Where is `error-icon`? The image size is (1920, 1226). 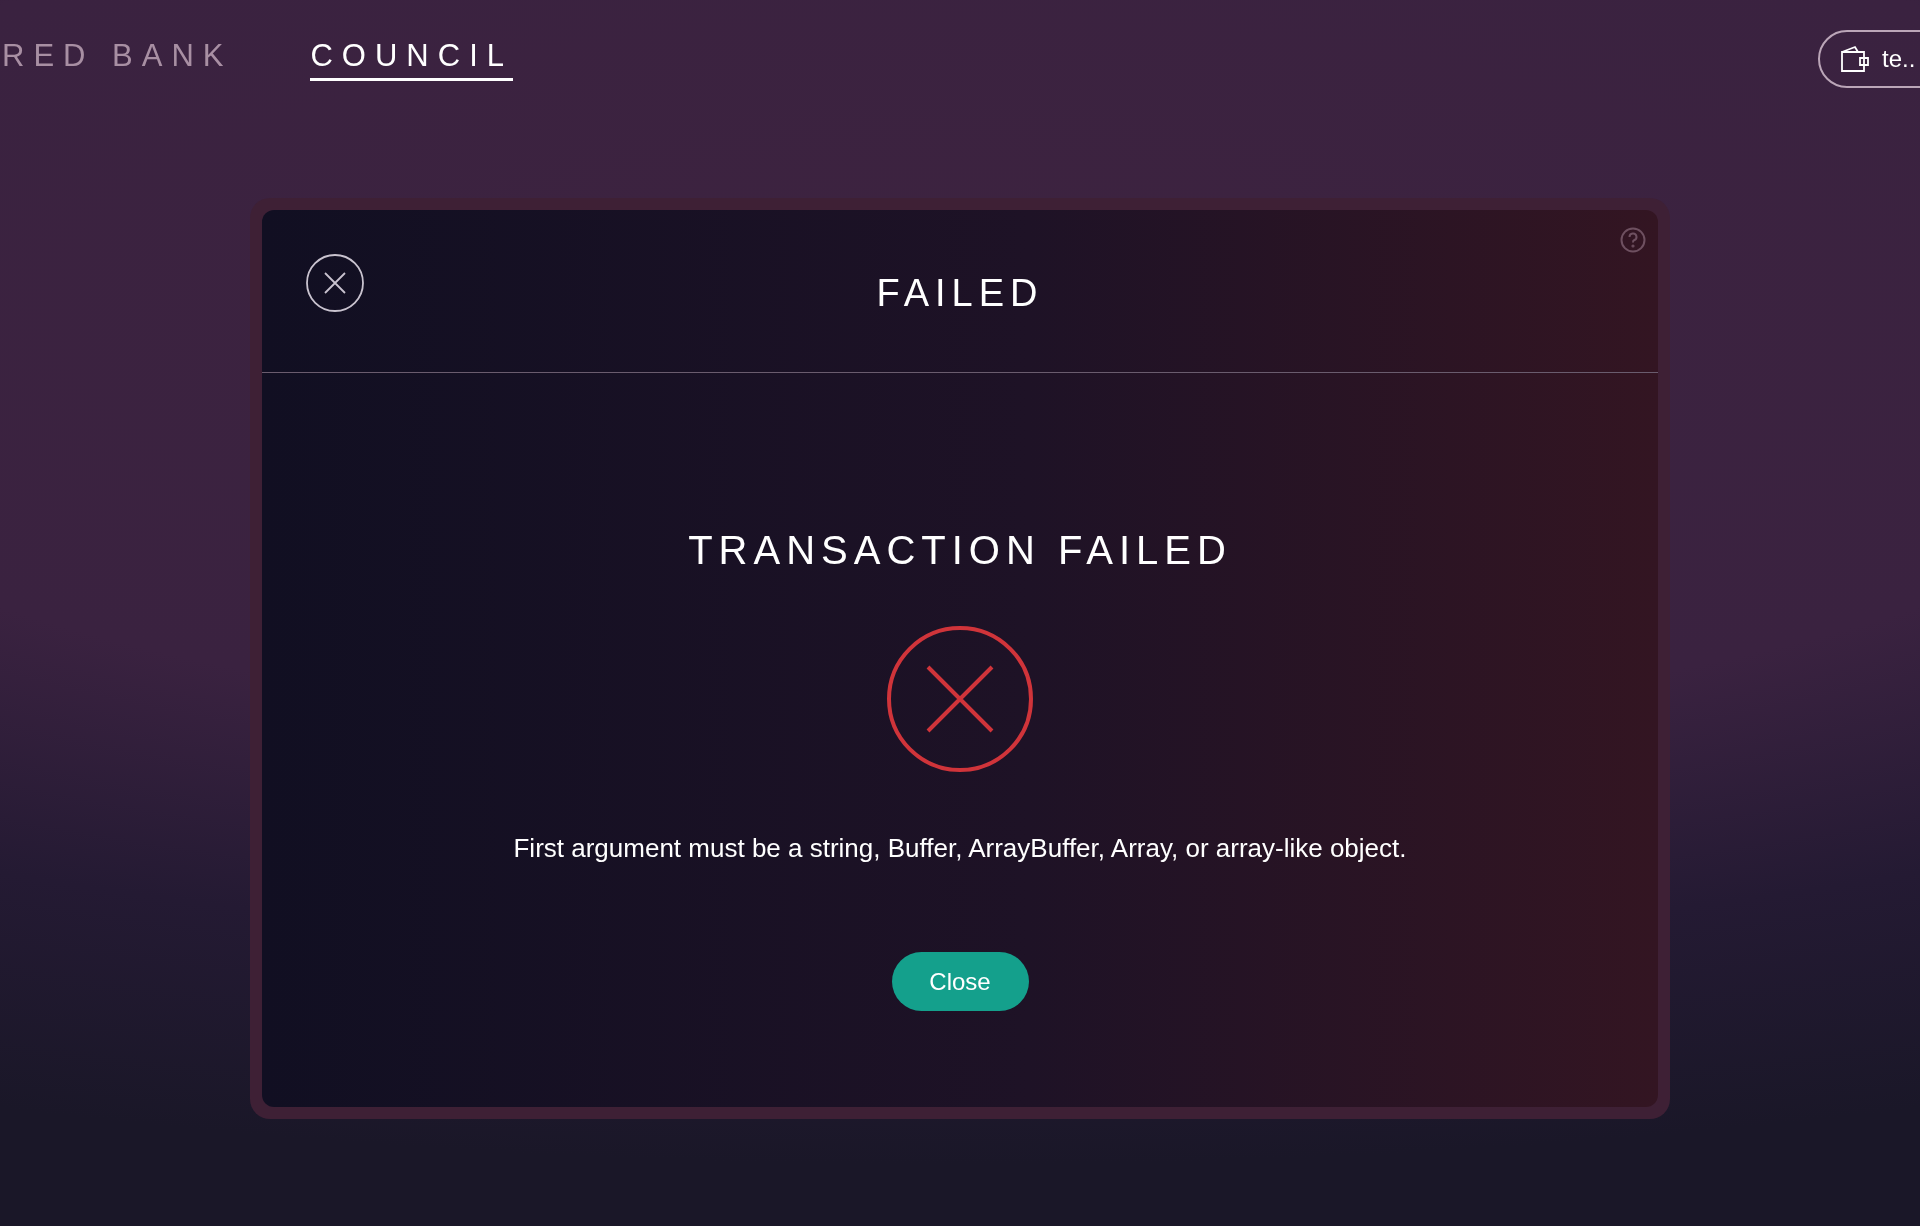 error-icon is located at coordinates (960, 699).